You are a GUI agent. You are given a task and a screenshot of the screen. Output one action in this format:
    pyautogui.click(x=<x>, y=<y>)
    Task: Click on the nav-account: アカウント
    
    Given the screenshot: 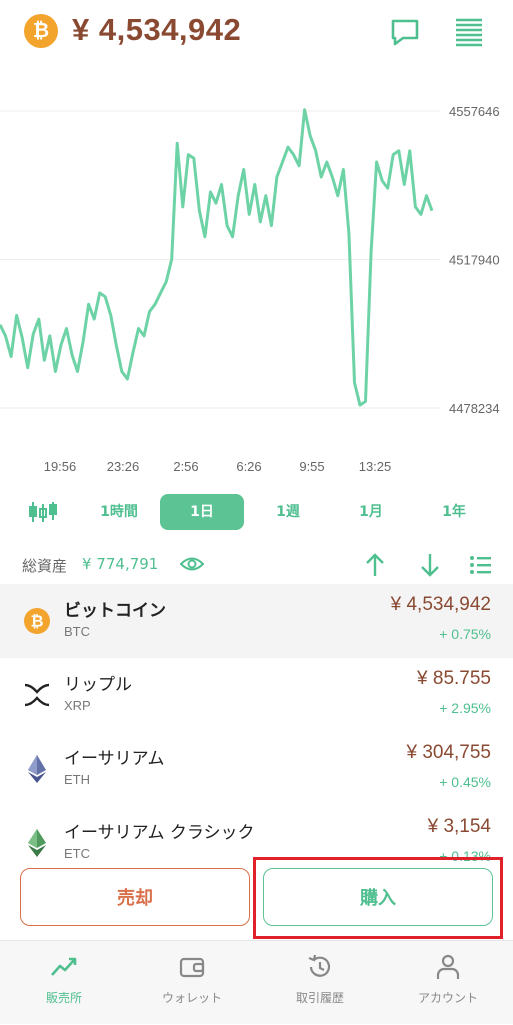 What is the action you would take?
    pyautogui.click(x=448, y=983)
    